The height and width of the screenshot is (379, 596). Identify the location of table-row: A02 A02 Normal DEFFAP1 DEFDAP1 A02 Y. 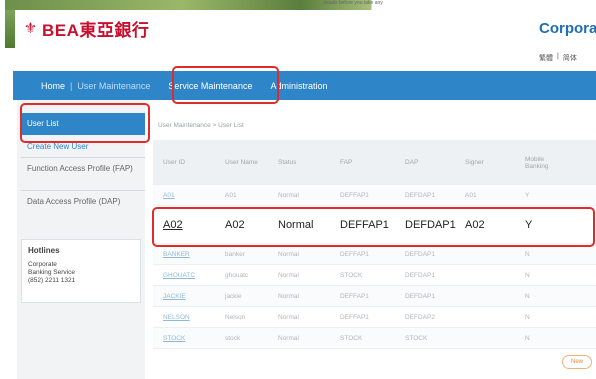
(374, 225).